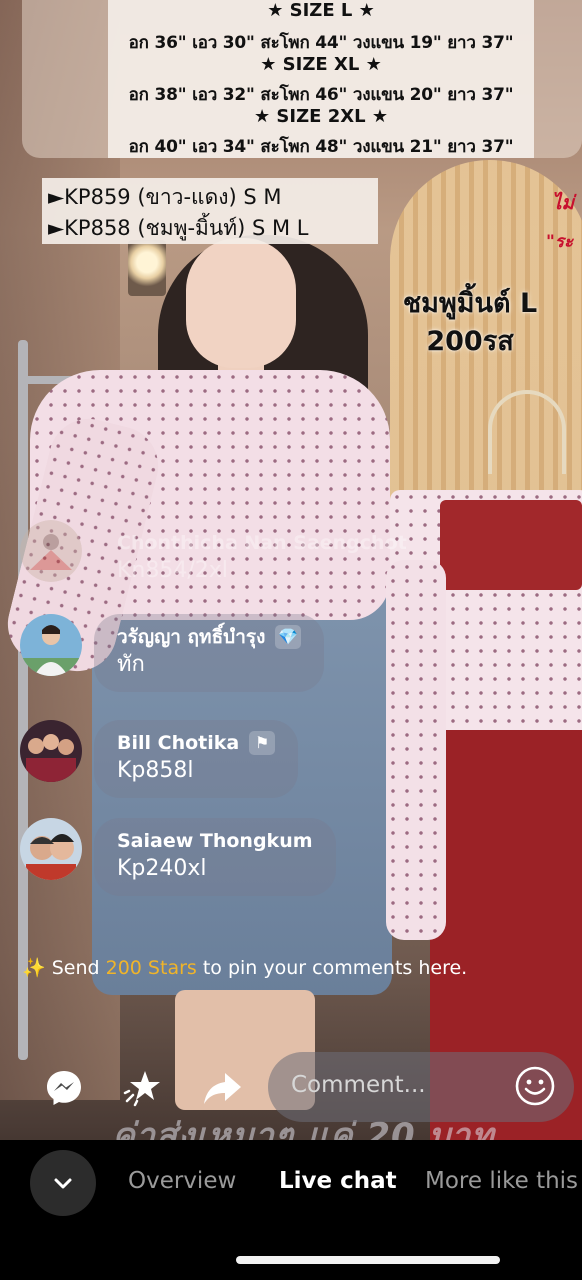  I want to click on send-stars-icon, so click(142, 1088).